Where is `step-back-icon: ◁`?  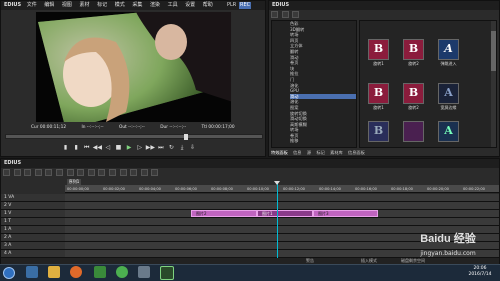
step-back-icon: ◁ is located at coordinates (107, 147).